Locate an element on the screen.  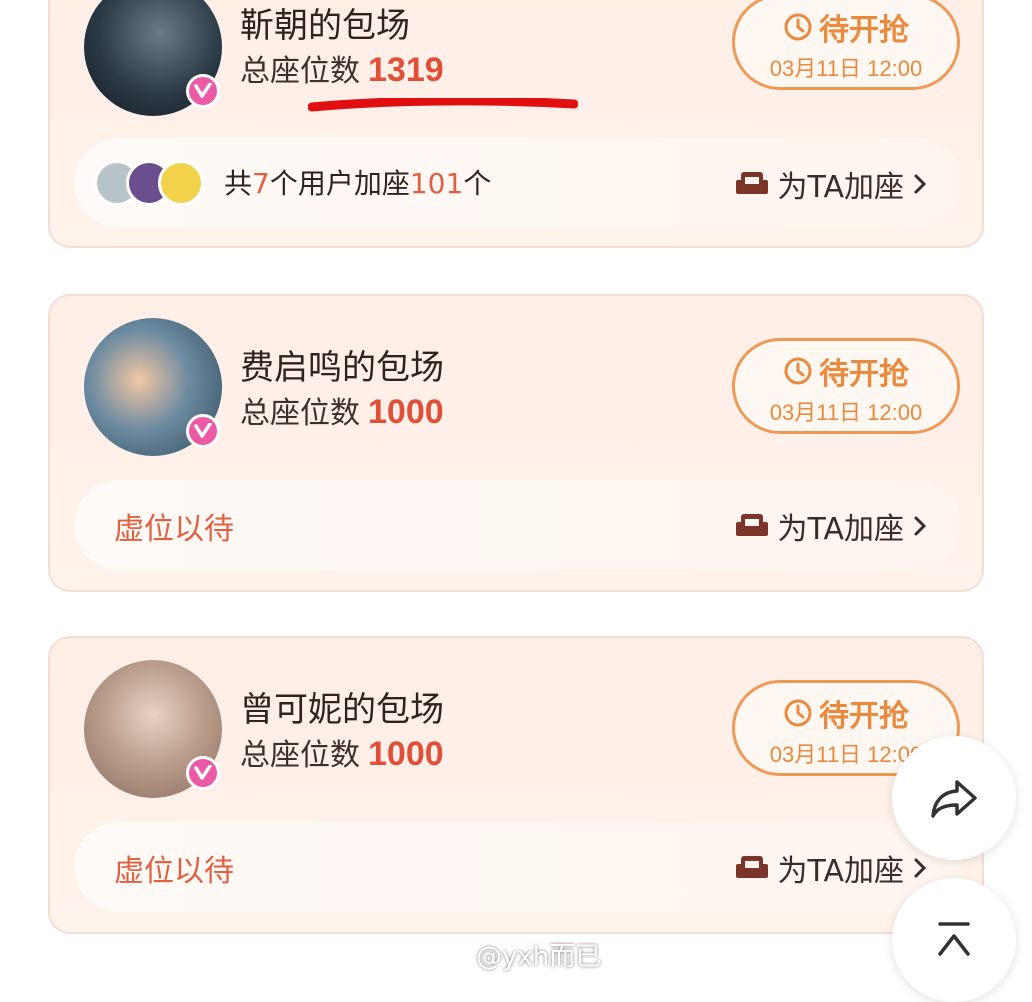
joined-mid: 个用户加座 is located at coordinates (339, 183).